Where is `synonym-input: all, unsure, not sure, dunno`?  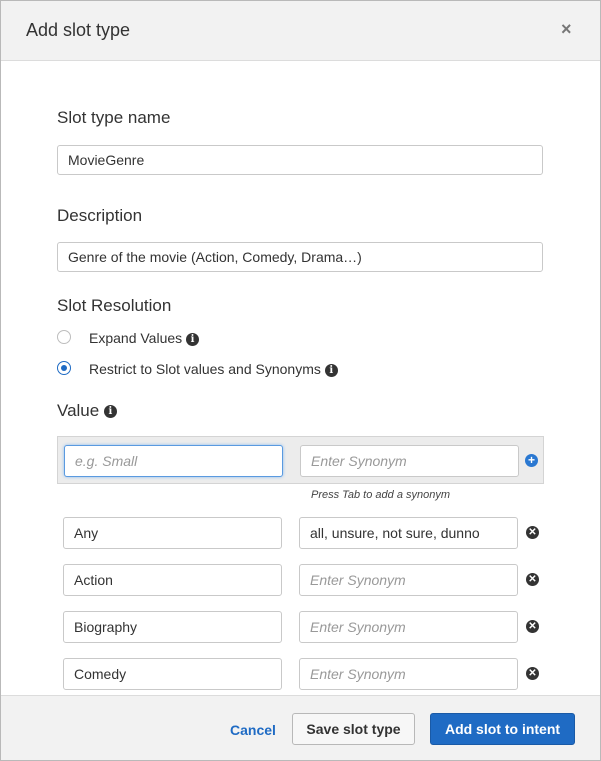
synonym-input: all, unsure, not sure, dunno is located at coordinates (408, 533).